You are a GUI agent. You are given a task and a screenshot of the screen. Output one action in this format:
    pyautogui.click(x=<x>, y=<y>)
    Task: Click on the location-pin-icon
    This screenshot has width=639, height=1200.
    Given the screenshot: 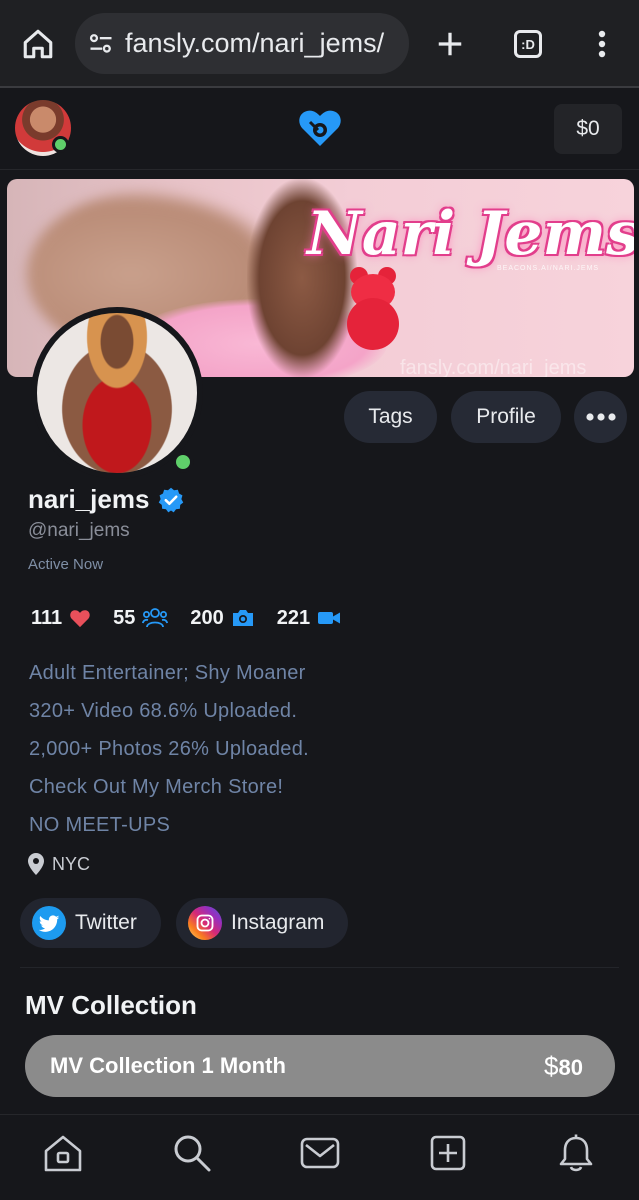 What is the action you would take?
    pyautogui.click(x=36, y=864)
    